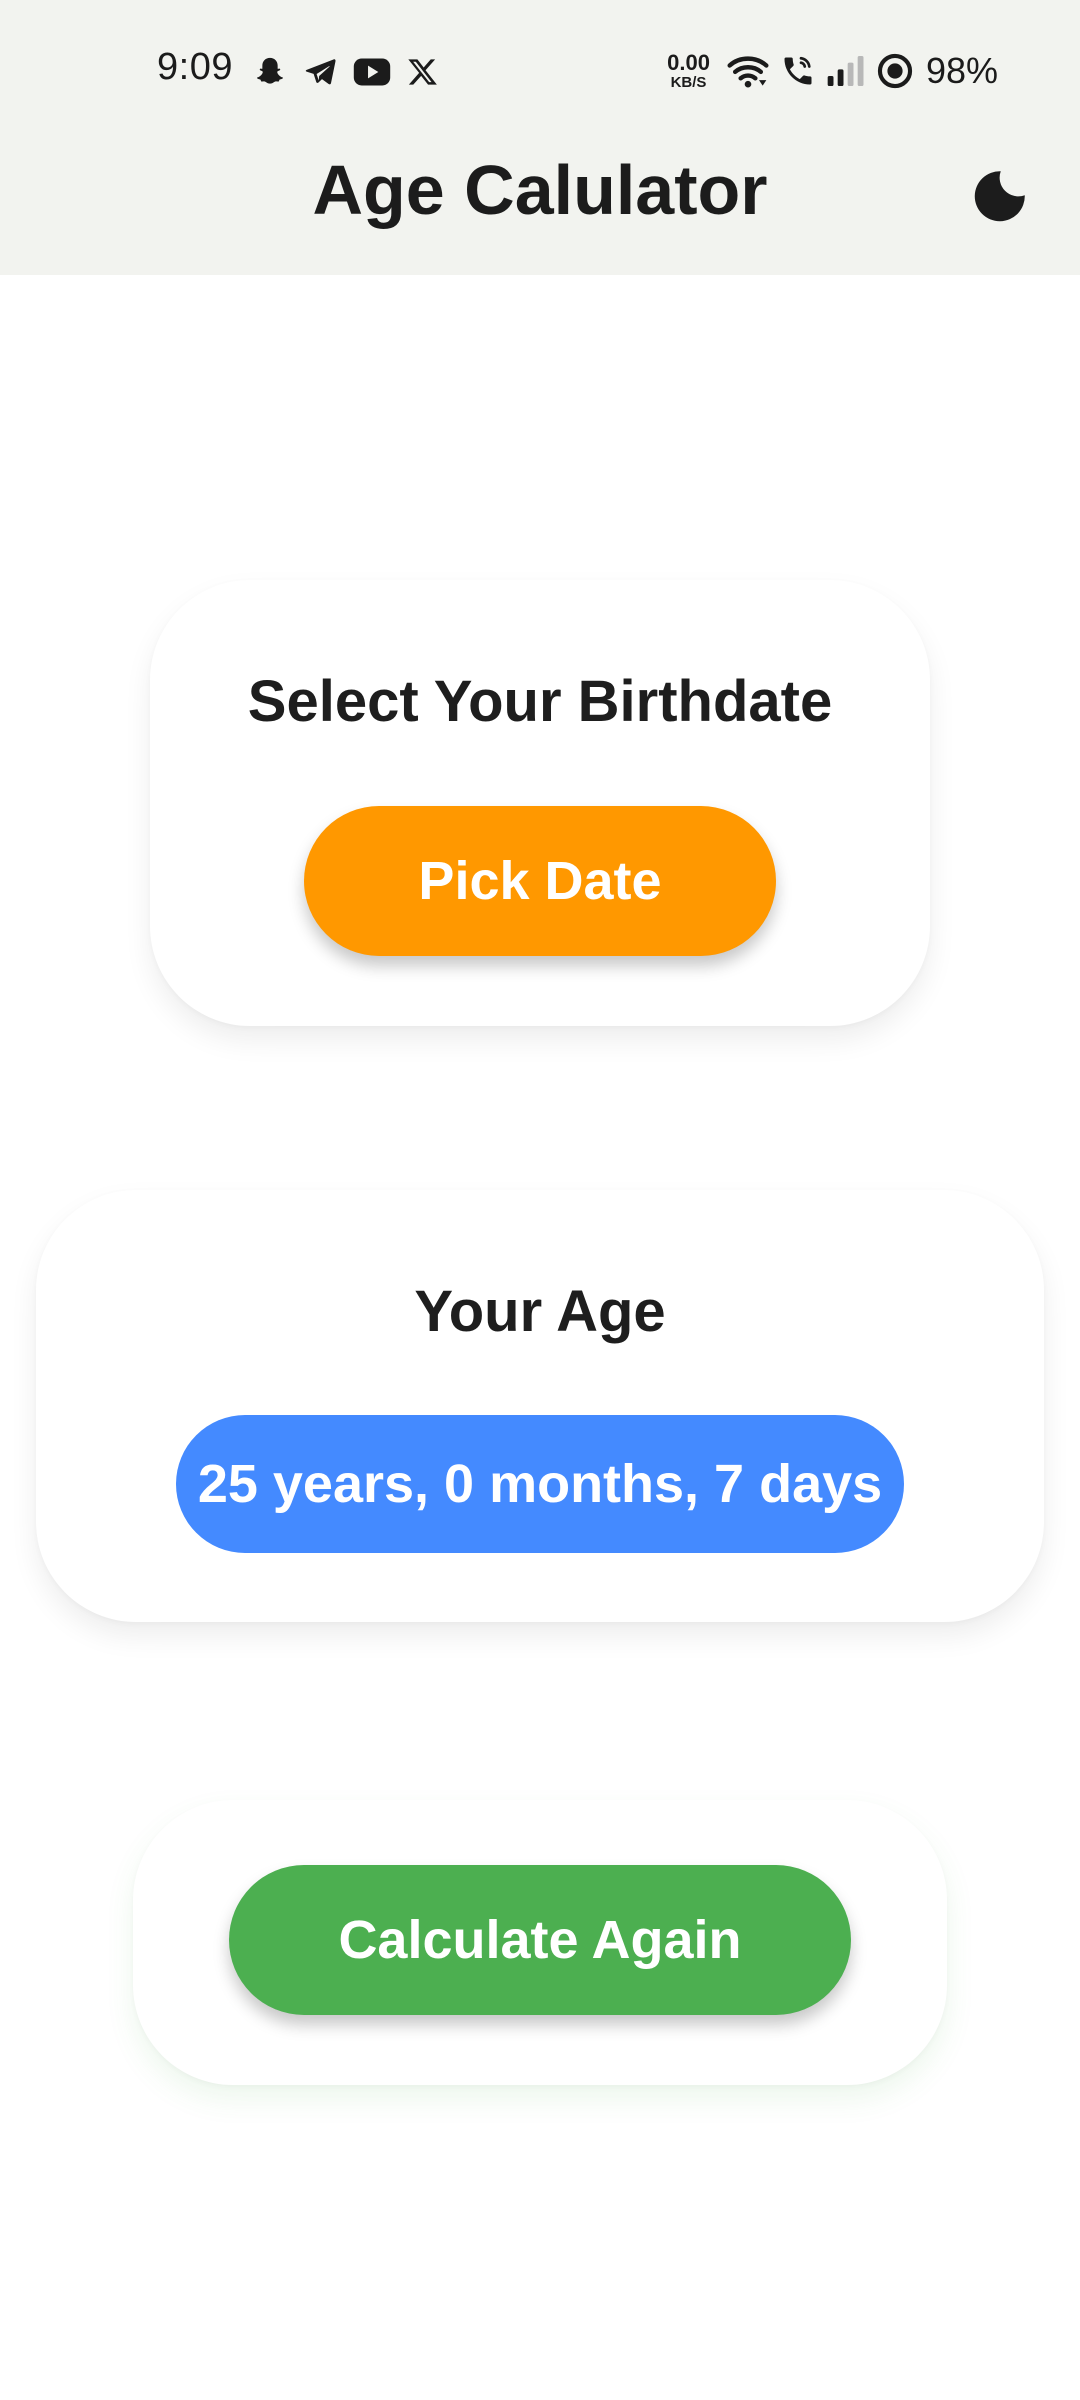 The height and width of the screenshot is (2400, 1080). Describe the element at coordinates (540, 803) in the screenshot. I see `birthdate-card: Select Your Birthdate Pick Date` at that location.